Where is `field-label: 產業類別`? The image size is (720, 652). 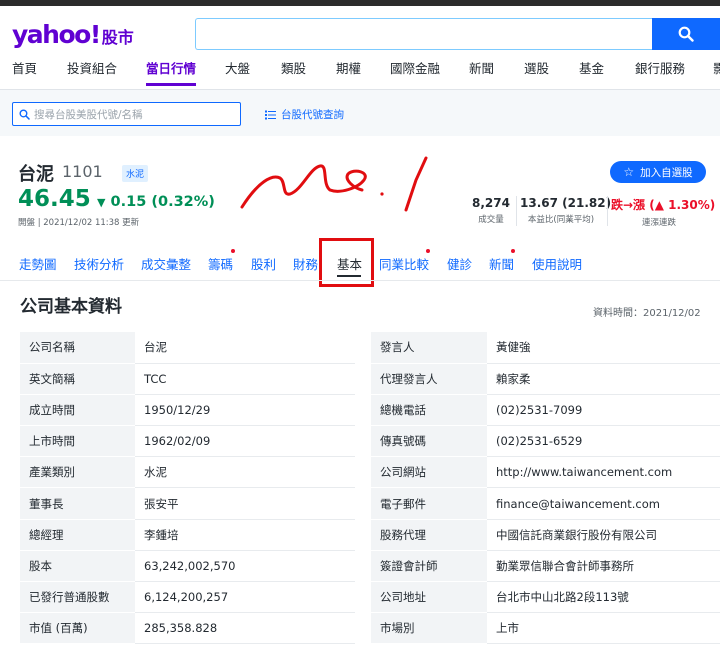
field-label: 產業類別 is located at coordinates (77, 472).